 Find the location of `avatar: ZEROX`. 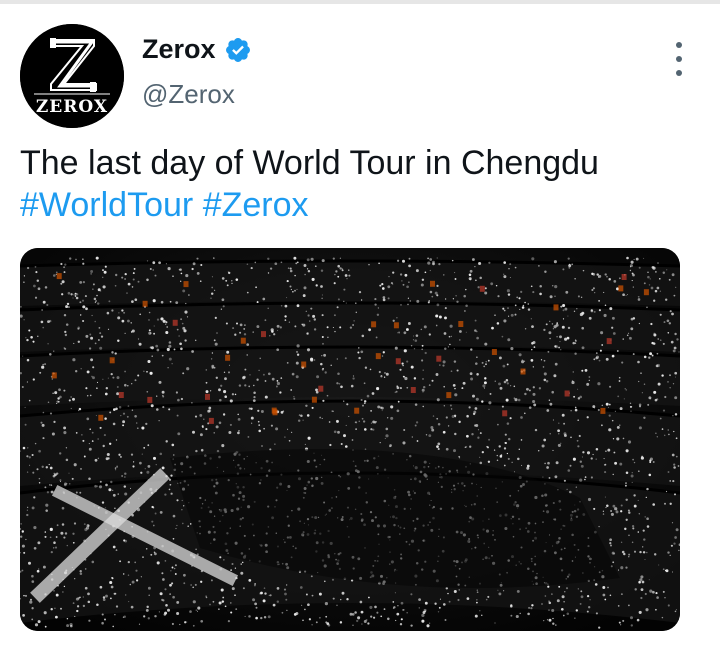

avatar: ZEROX is located at coordinates (72, 76).